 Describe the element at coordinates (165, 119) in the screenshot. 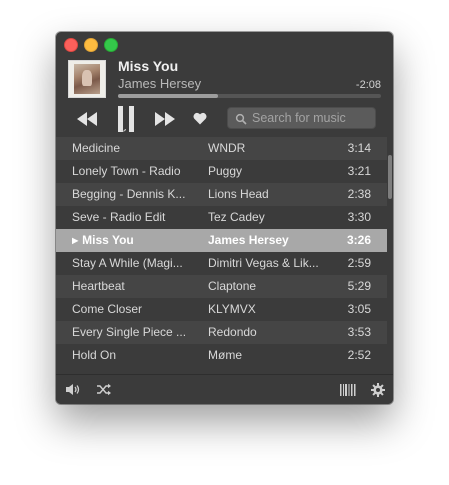

I see `fast-forward-icon` at that location.